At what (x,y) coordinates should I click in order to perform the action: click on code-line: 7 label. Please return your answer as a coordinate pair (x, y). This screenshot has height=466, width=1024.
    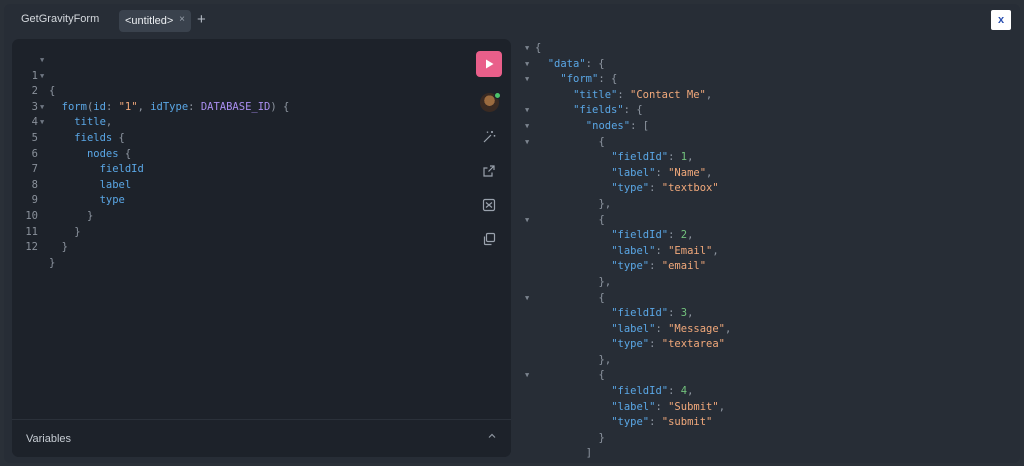
    Looking at the image, I should click on (81, 177).